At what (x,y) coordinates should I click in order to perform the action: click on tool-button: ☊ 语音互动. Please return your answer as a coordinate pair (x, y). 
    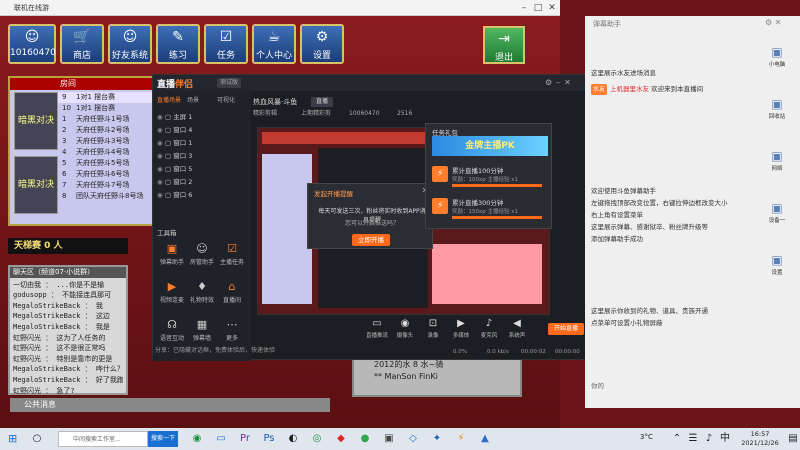
    Looking at the image, I should click on (172, 331).